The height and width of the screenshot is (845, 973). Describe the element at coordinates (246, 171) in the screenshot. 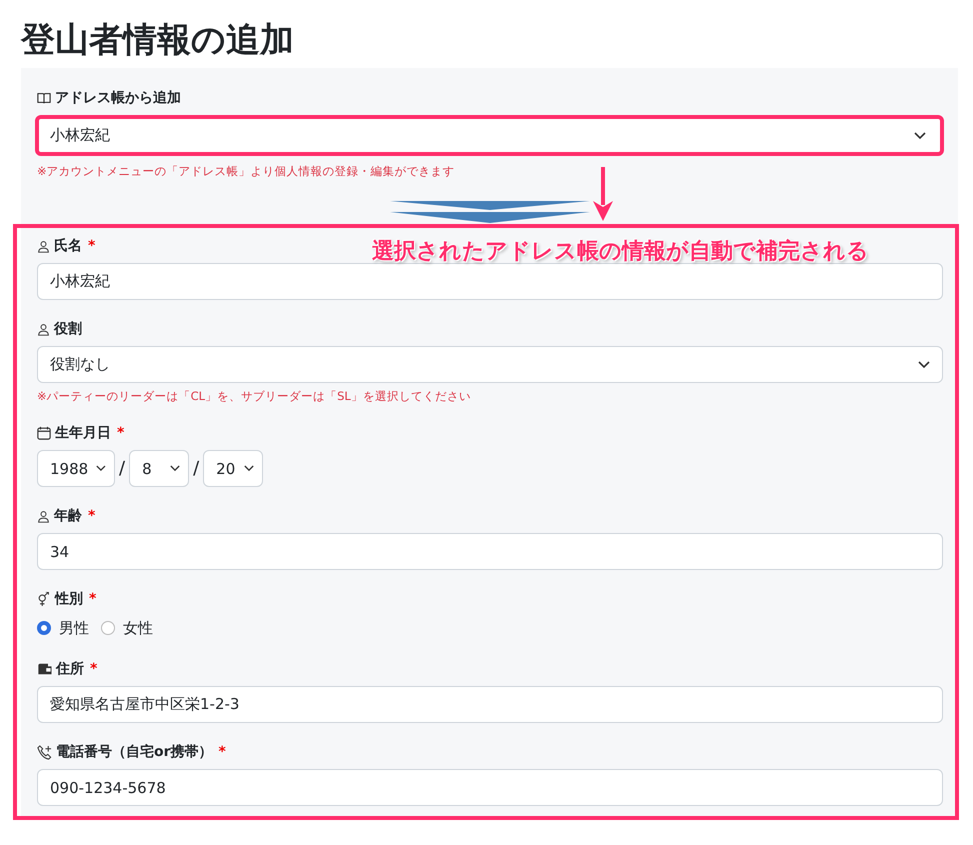

I see `help-note: ※アカウントメニューの「アドレス帳」より個人情報の登録・編集ができます` at that location.